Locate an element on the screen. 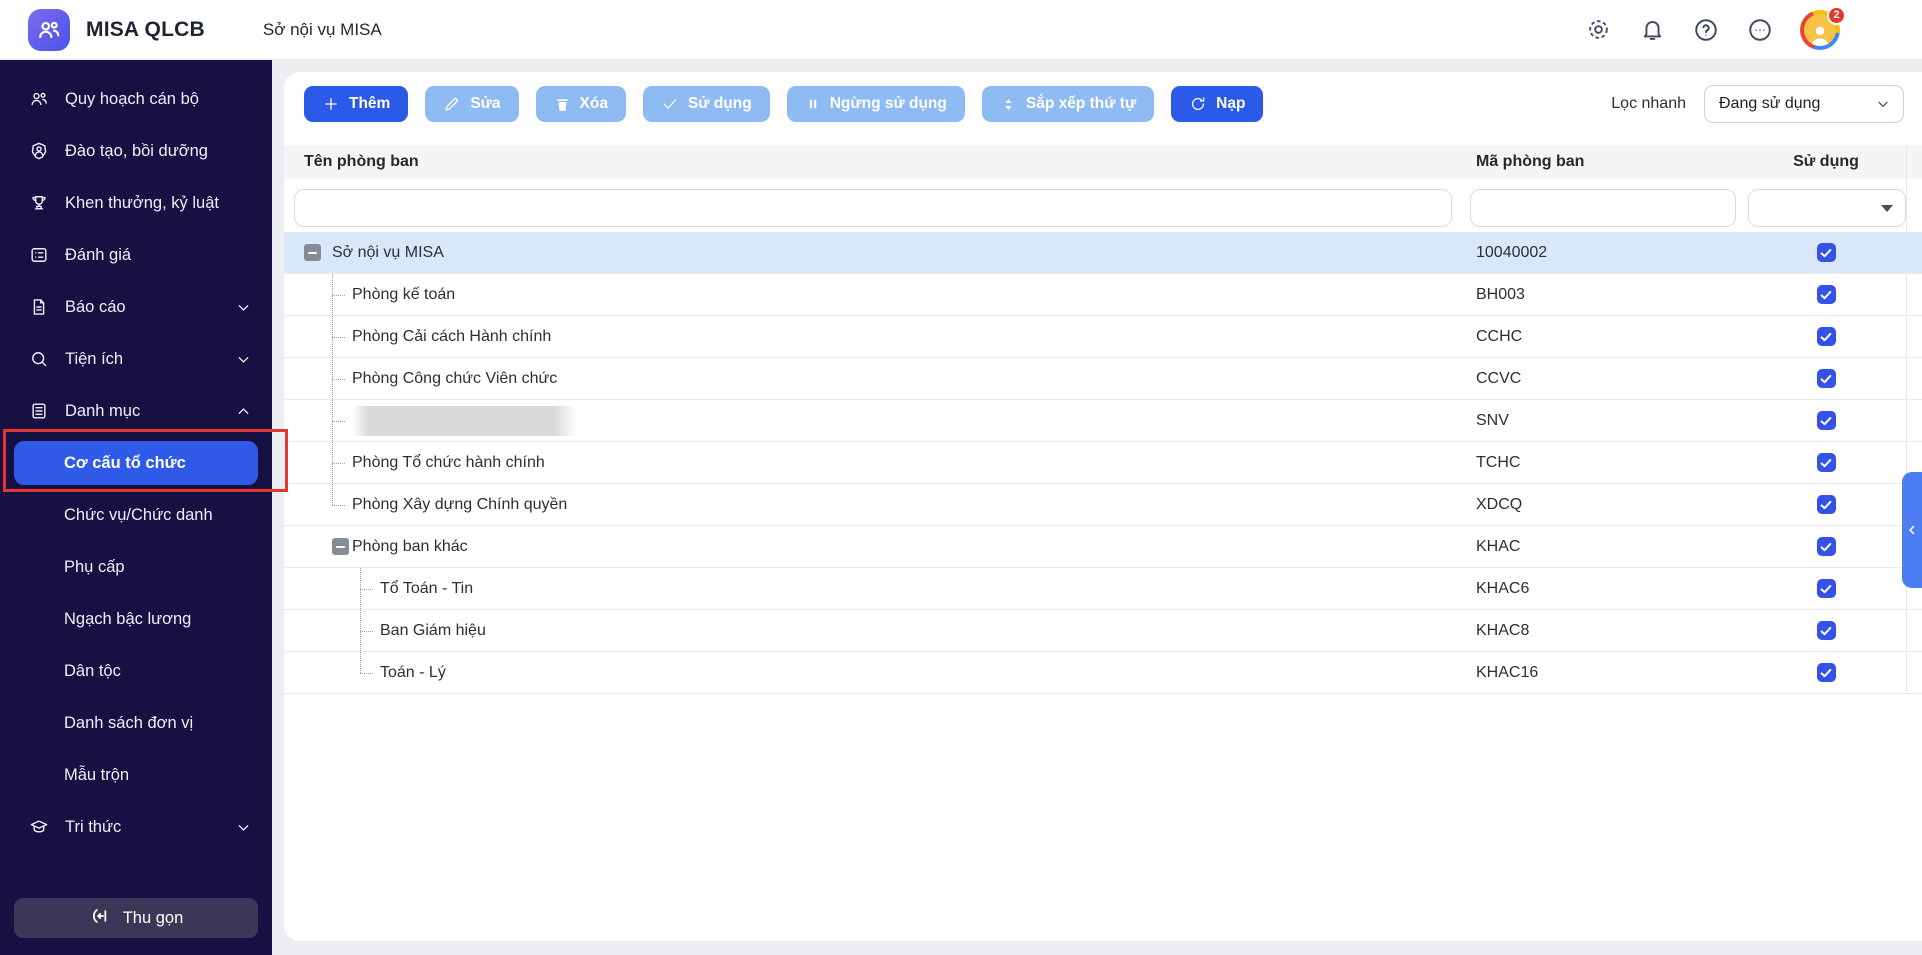 Image resolution: width=1922 pixels, height=955 pixels. quick-filter-label: Lọc nhanh is located at coordinates (1648, 103).